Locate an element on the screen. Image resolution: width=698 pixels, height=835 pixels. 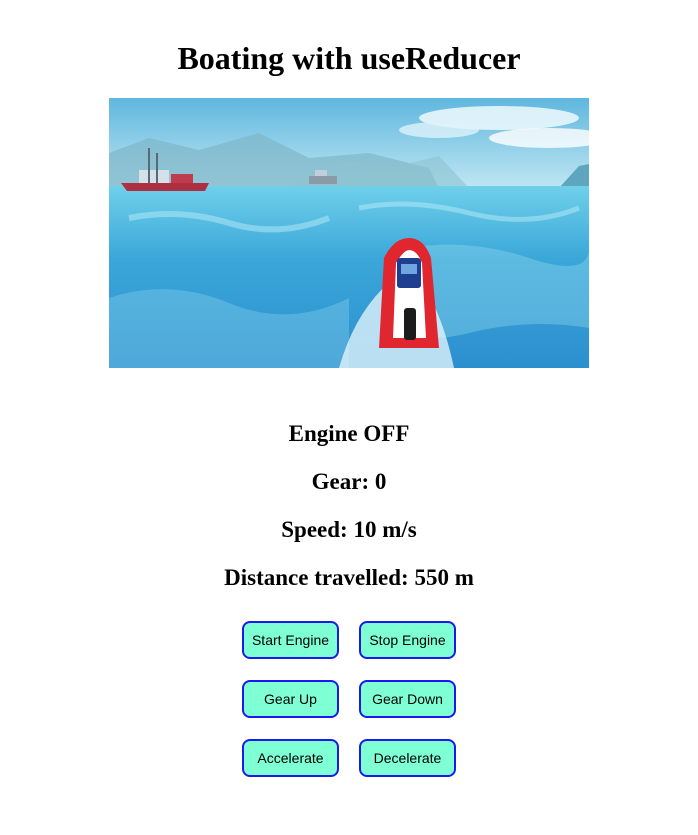
decelerate-button: Decelerate is located at coordinates (407, 758).